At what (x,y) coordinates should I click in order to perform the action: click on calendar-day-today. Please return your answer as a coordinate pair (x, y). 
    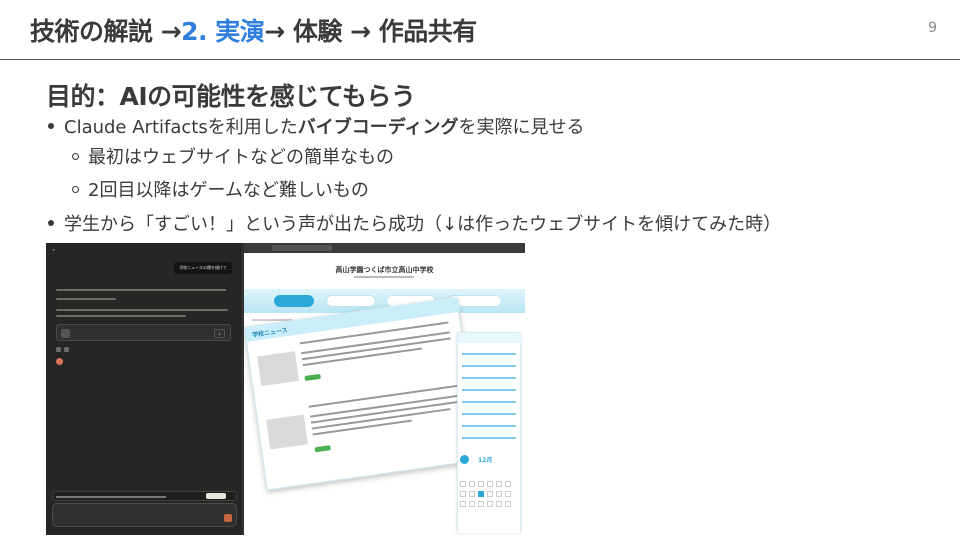
    Looking at the image, I should click on (481, 494).